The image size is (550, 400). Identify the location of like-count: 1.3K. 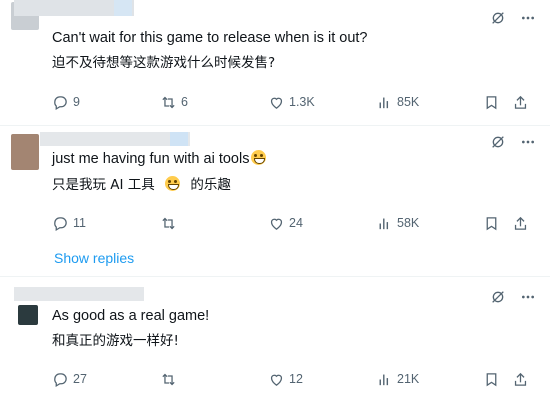
(302, 102).